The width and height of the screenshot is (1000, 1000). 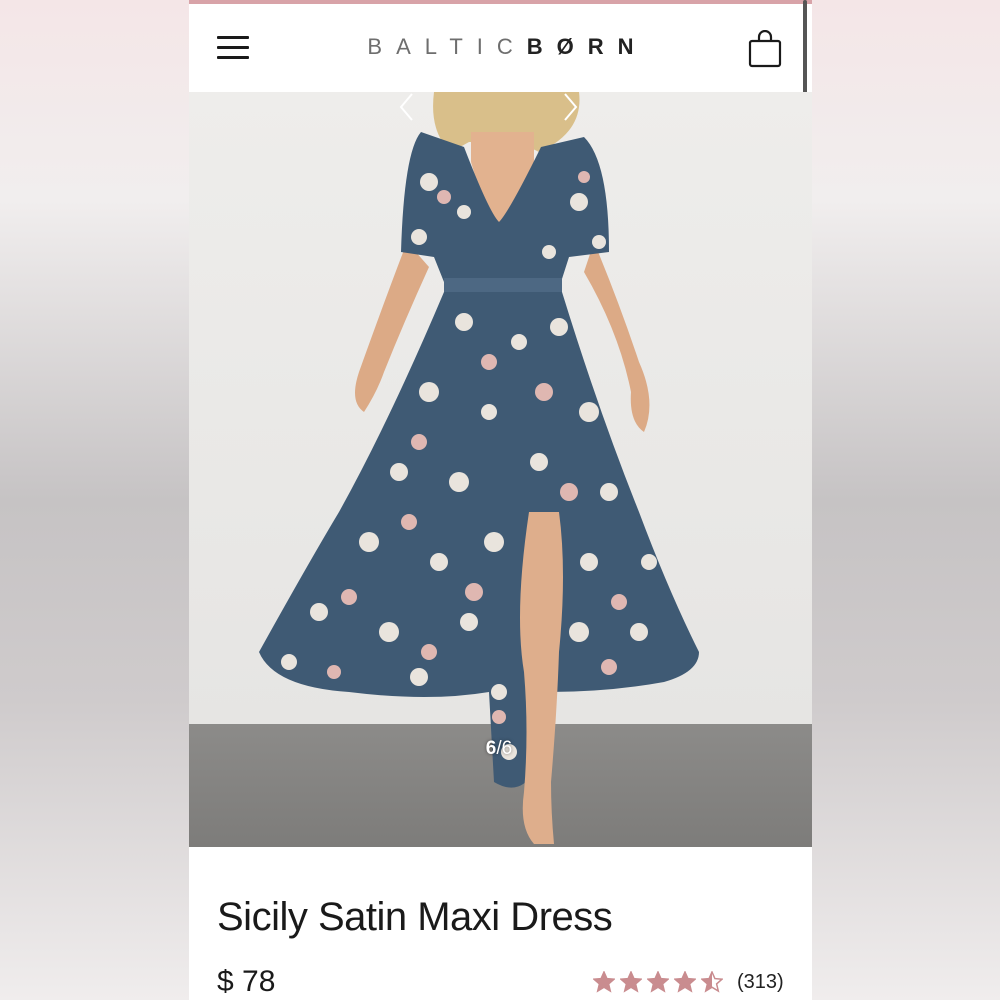 I want to click on product-price: $ 78, so click(x=246, y=981).